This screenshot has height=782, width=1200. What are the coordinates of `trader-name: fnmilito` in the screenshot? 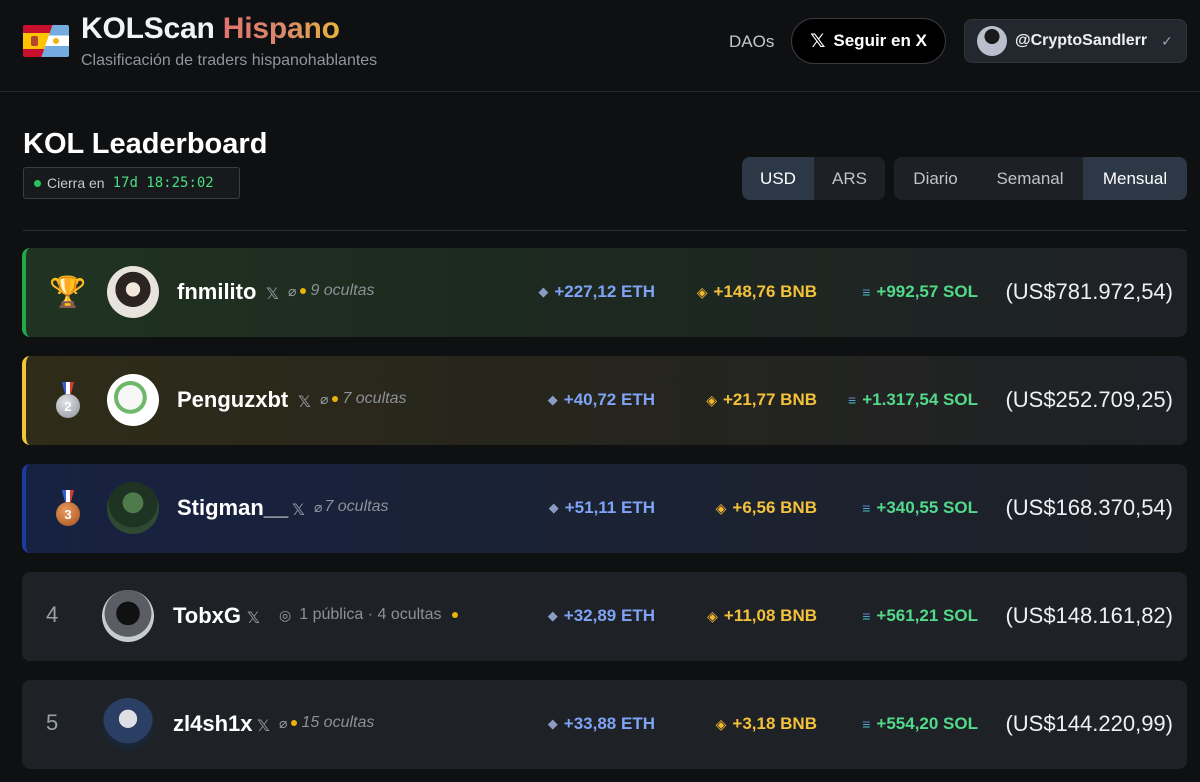 It's located at (216, 292).